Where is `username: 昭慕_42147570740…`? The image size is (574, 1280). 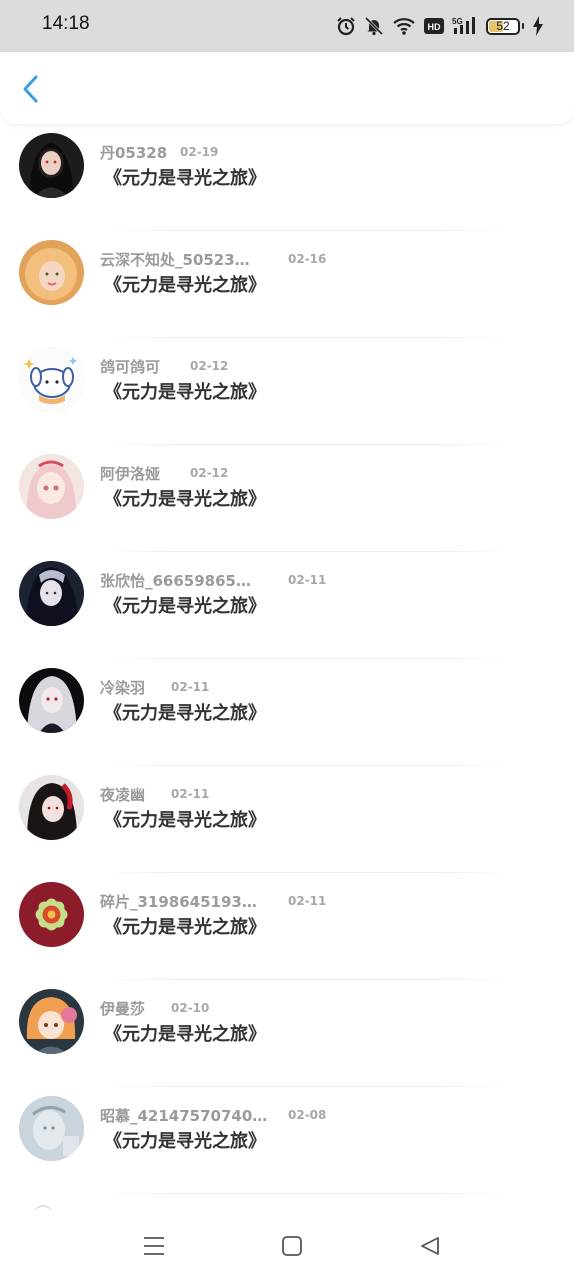
username: 昭慕_42147570740… is located at coordinates (184, 1116).